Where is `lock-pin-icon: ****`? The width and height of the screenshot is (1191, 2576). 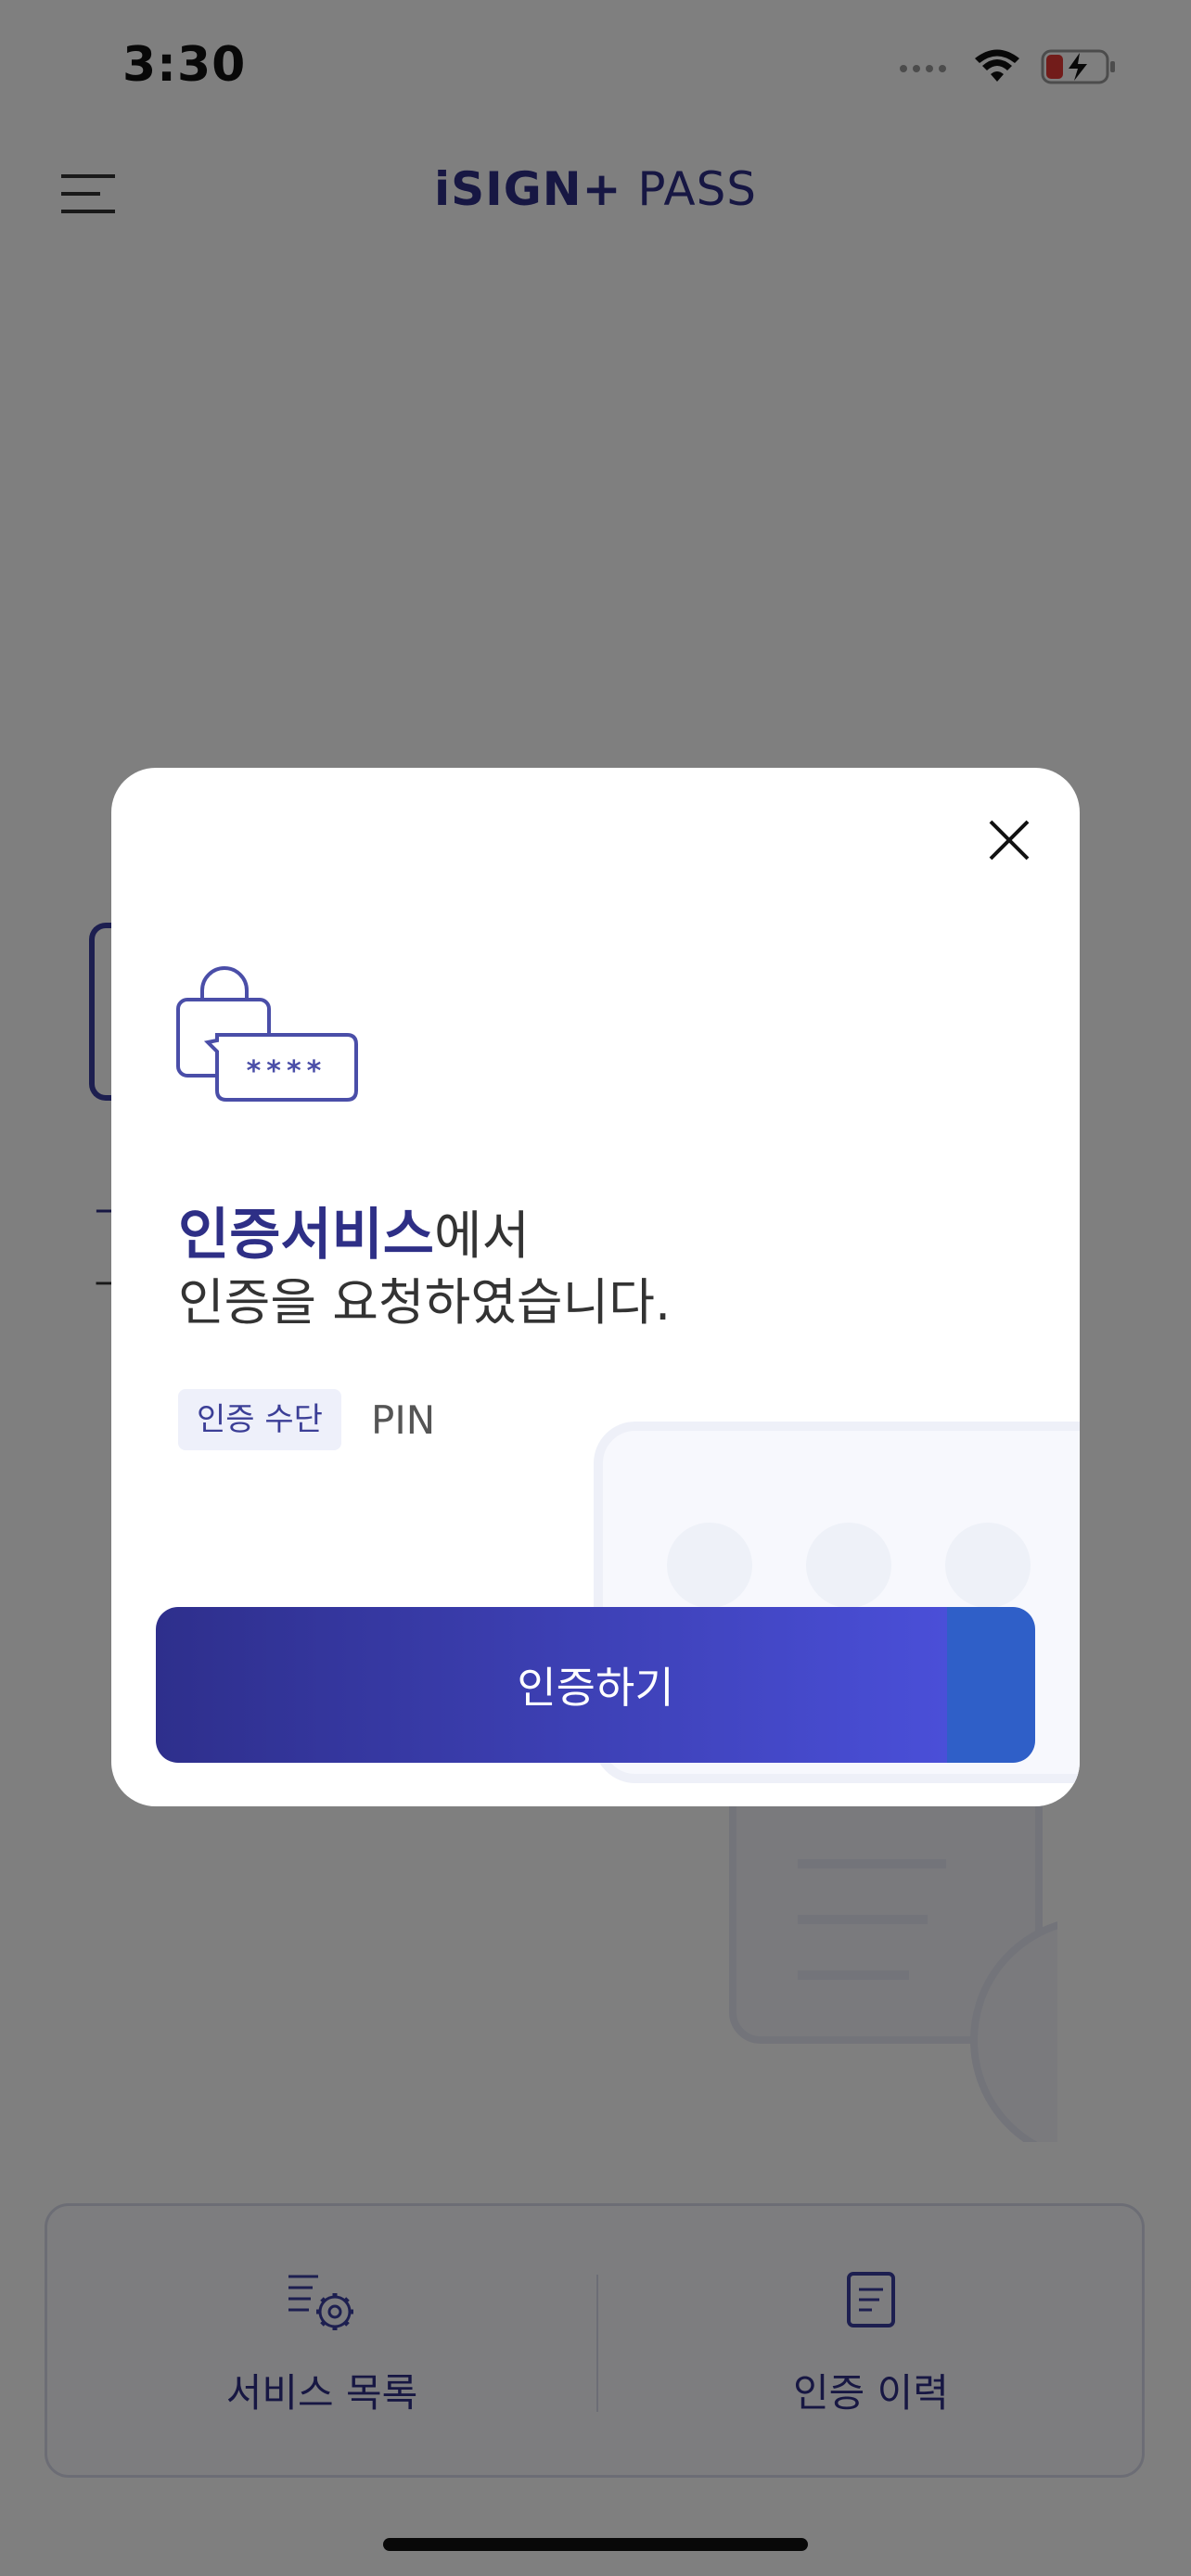
lock-pin-icon: **** is located at coordinates (267, 1034).